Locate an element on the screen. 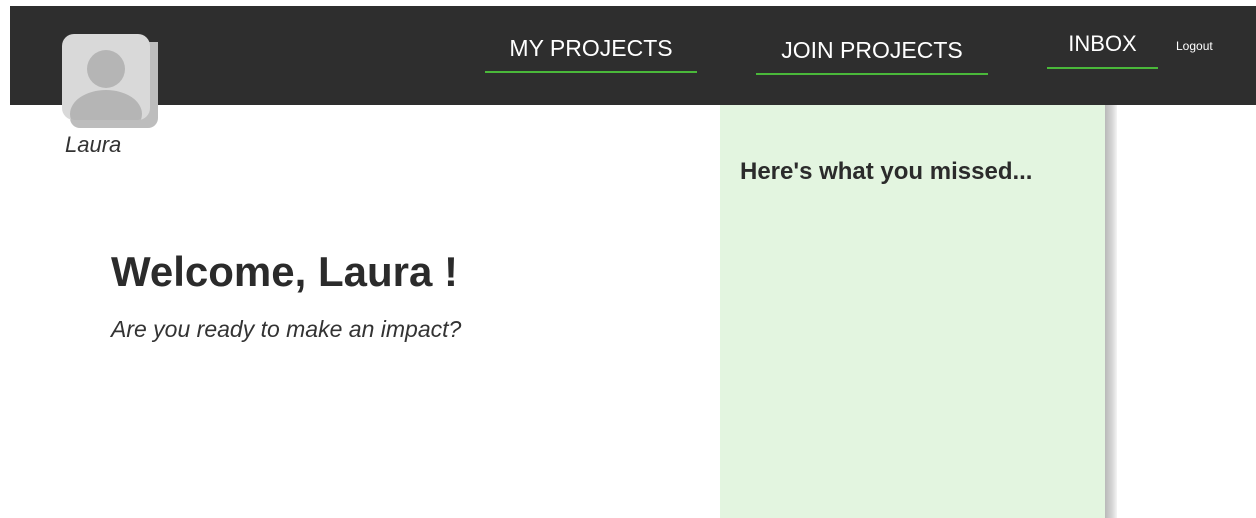 Image resolution: width=1256 pixels, height=518 pixels. nav-my-projects: MY PROJECTS is located at coordinates (591, 54).